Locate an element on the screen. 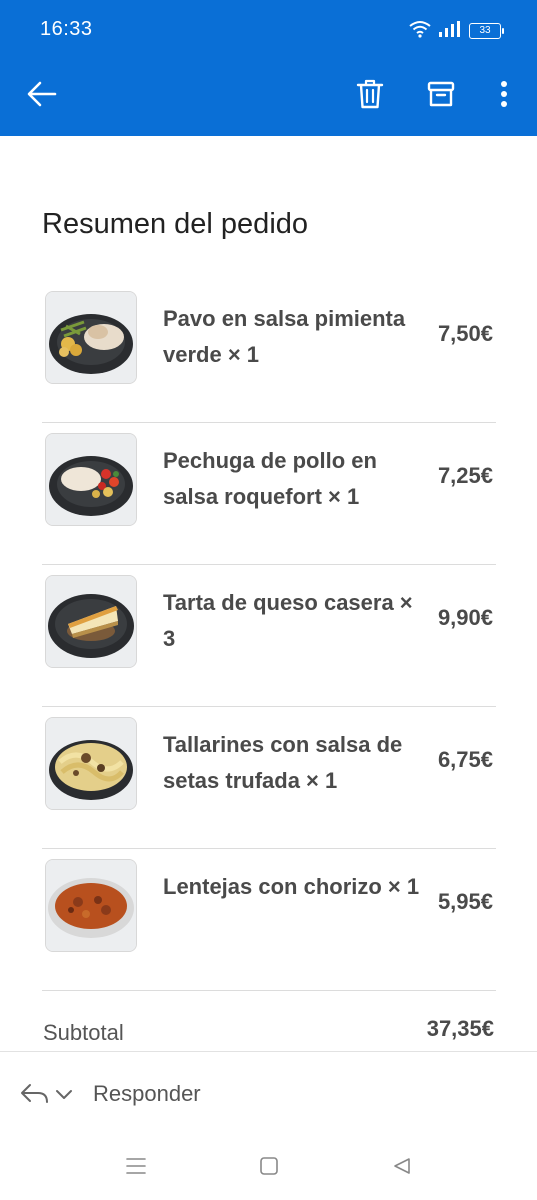 The image size is (537, 1200). more-options-button is located at coordinates (504, 96).